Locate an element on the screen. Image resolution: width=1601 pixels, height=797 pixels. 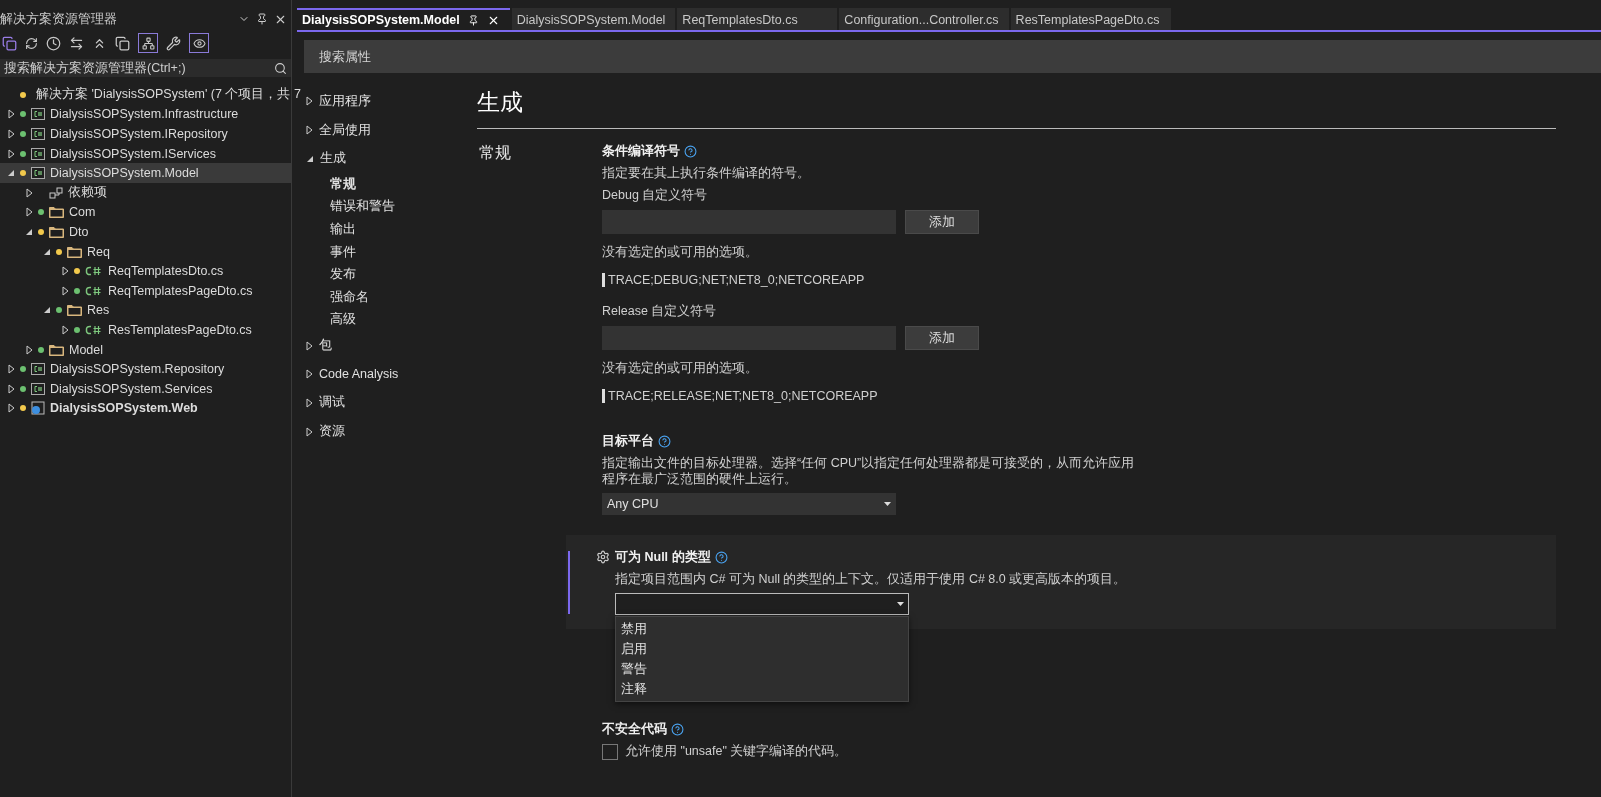
tree-item: Res is located at coordinates (145, 310).